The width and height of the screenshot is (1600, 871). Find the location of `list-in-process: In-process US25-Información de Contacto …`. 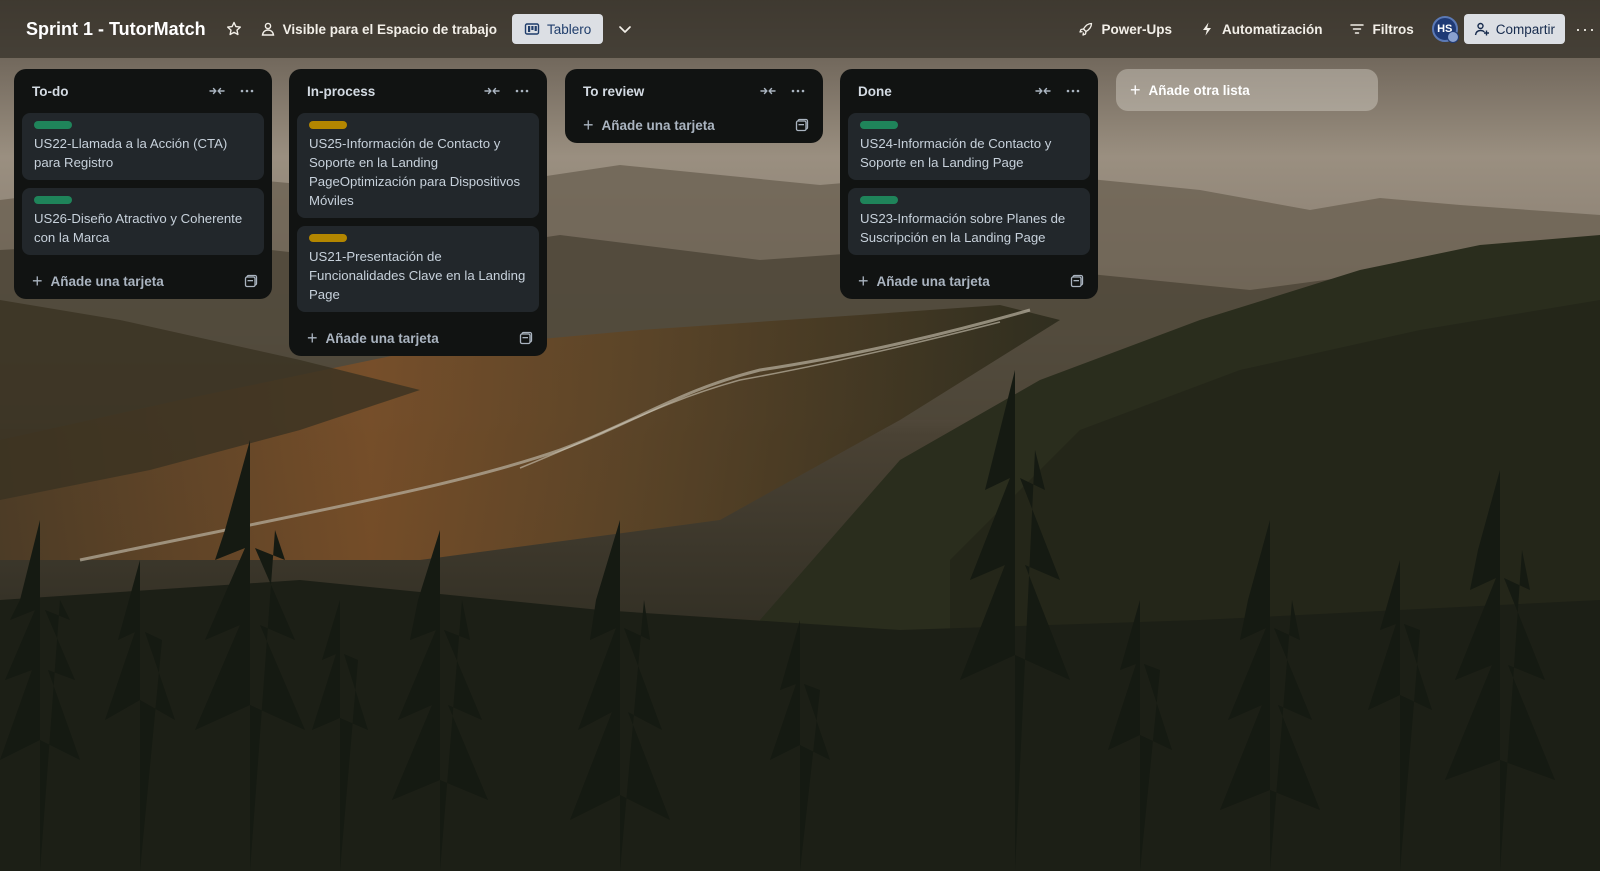

list-in-process: In-process US25-Información de Contacto … is located at coordinates (418, 212).